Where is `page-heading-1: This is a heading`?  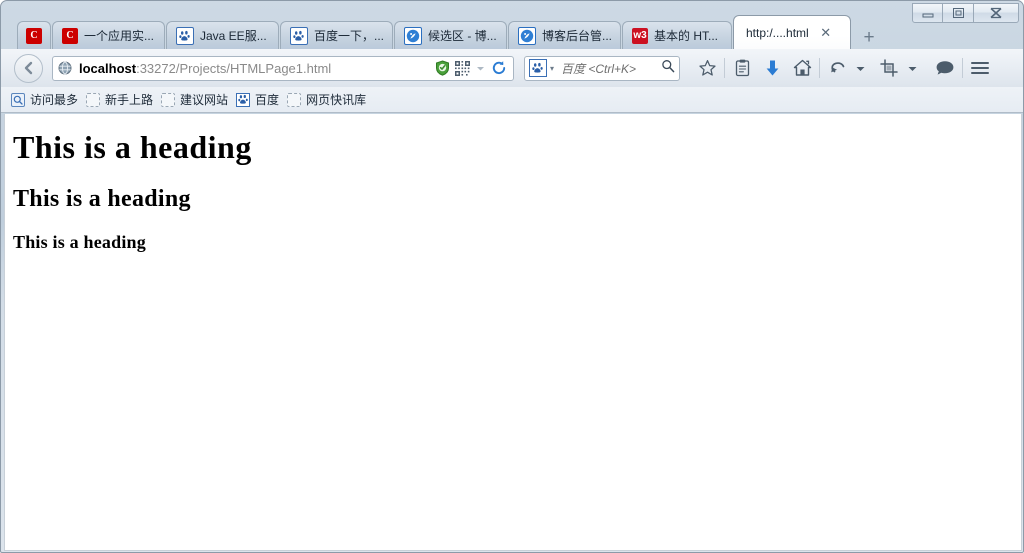 page-heading-1: This is a heading is located at coordinates (132, 147).